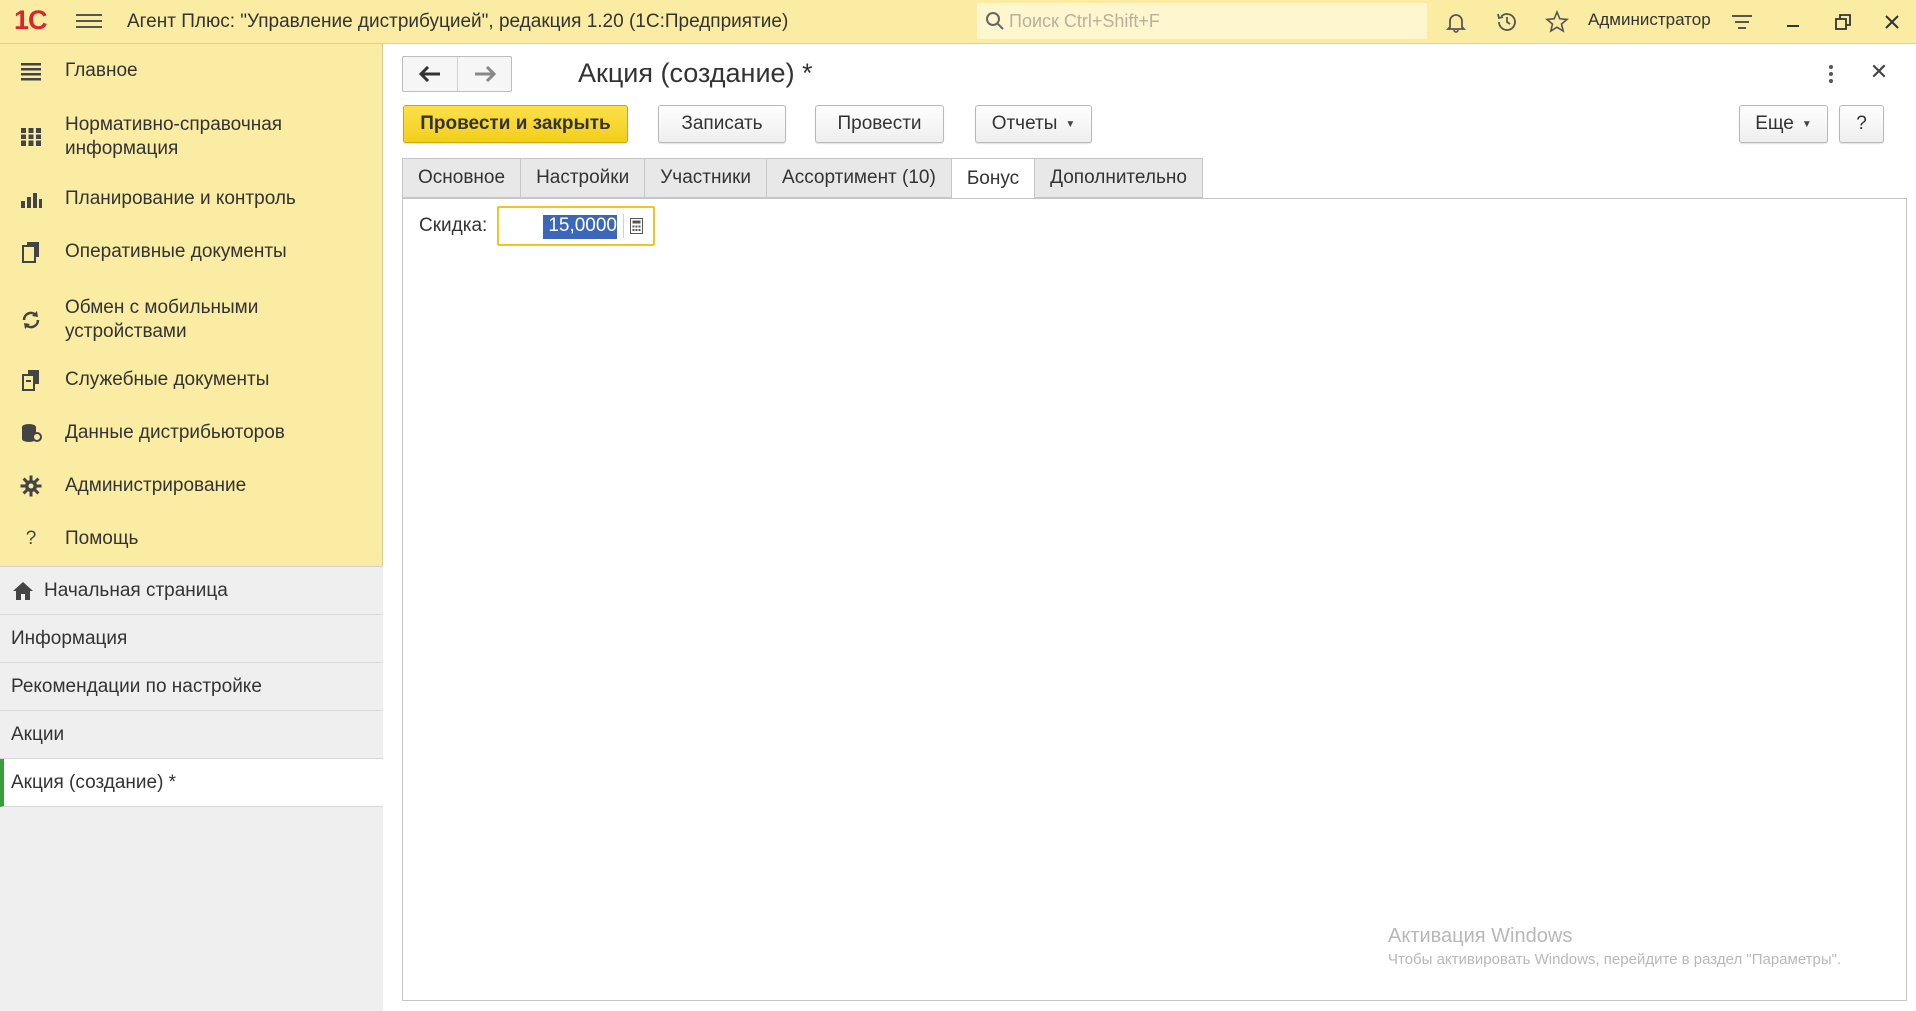 This screenshot has height=1011, width=1916. I want to click on back-arrow-icon, so click(430, 74).